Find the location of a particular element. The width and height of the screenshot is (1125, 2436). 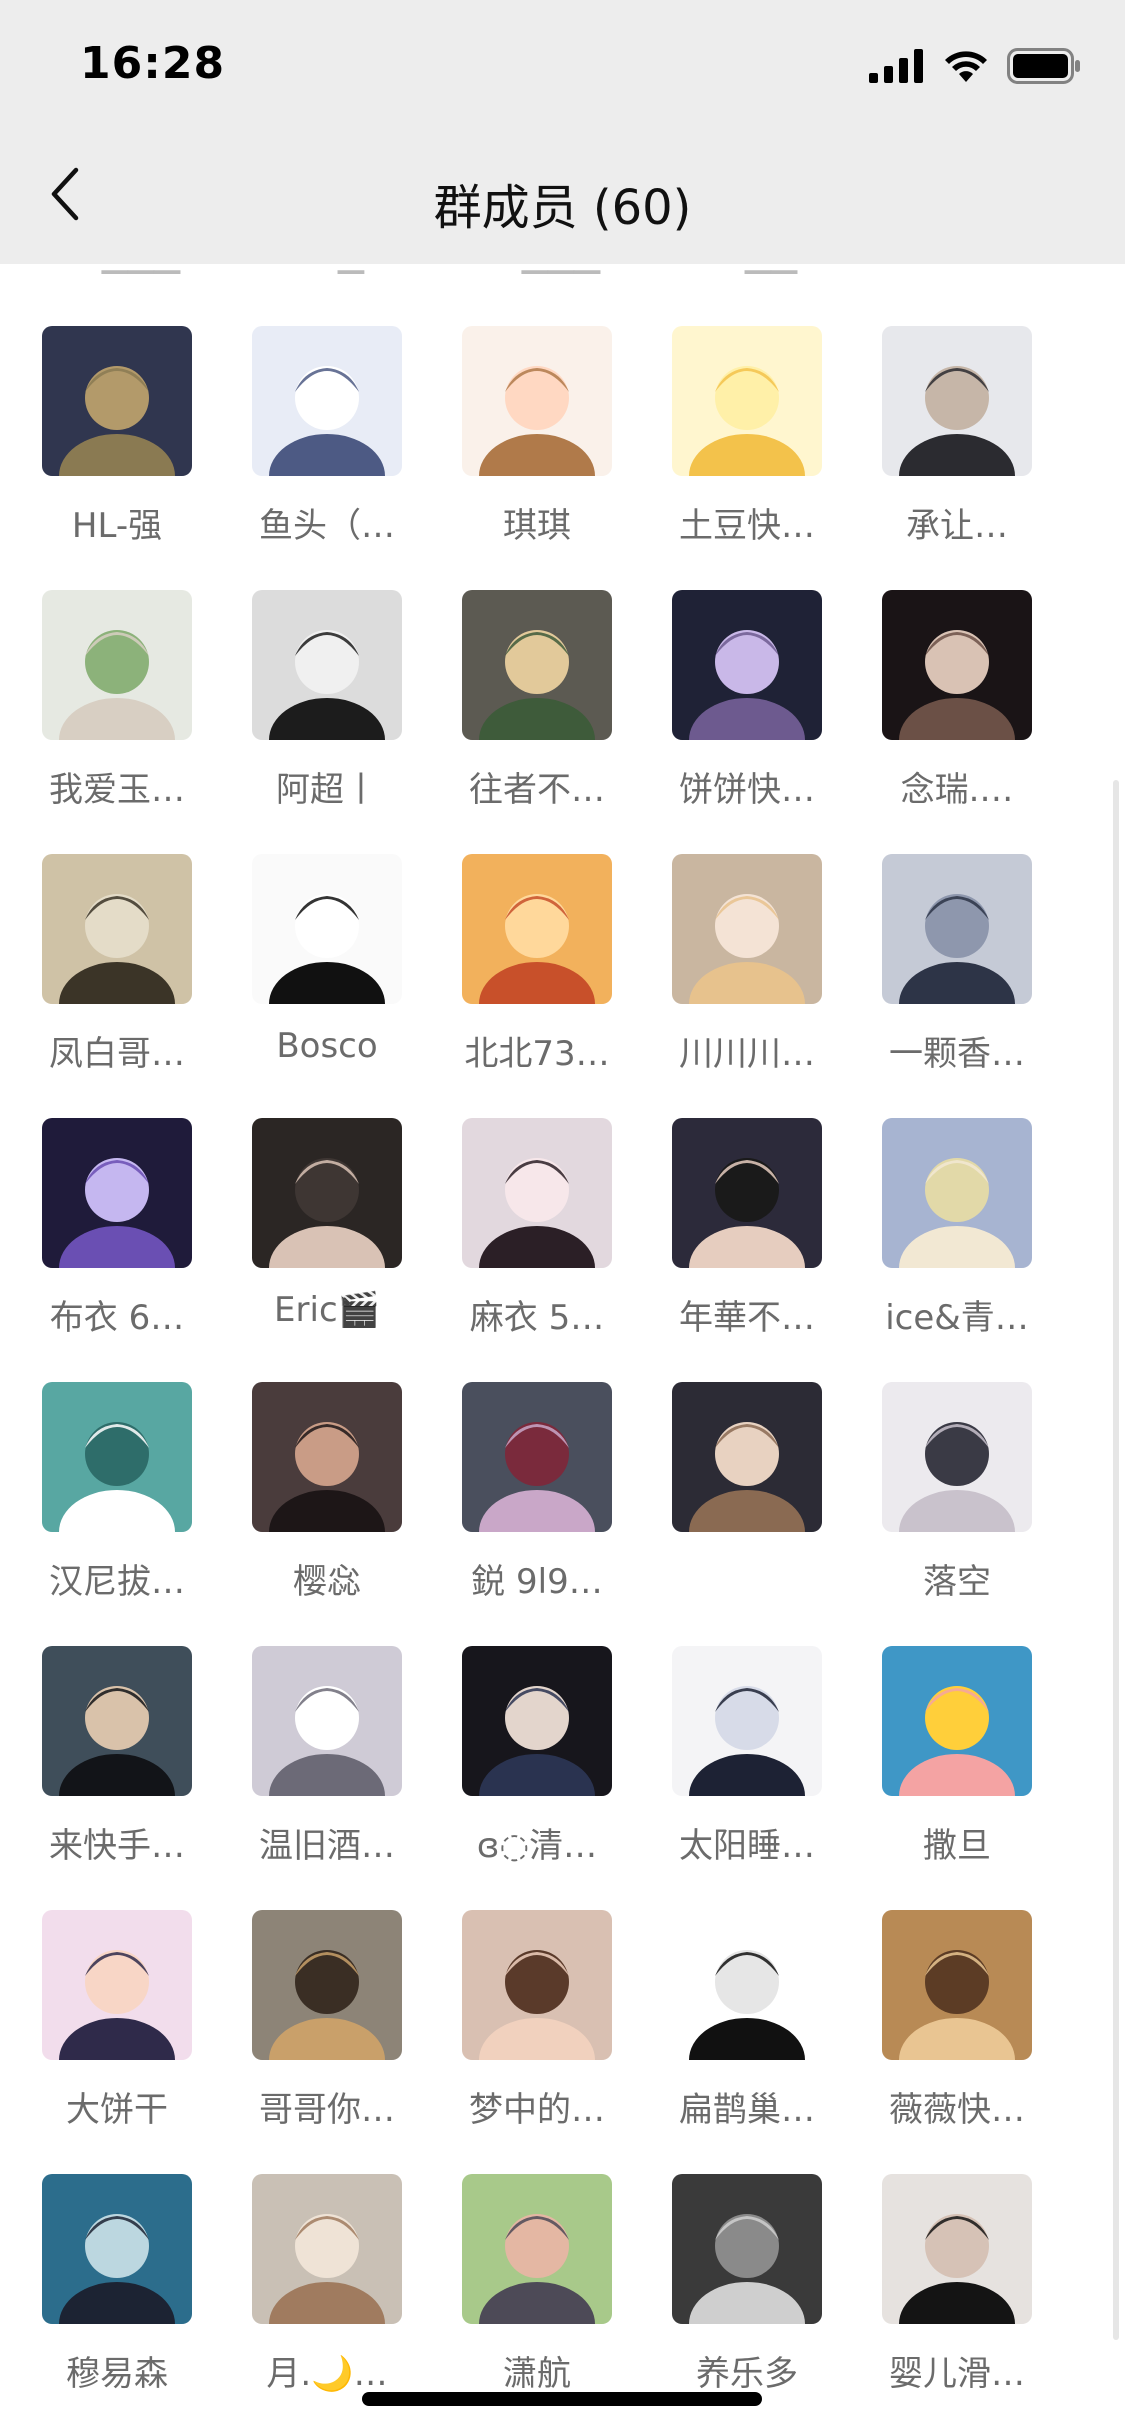

member-item: 大饼干 is located at coordinates (117, 2042).